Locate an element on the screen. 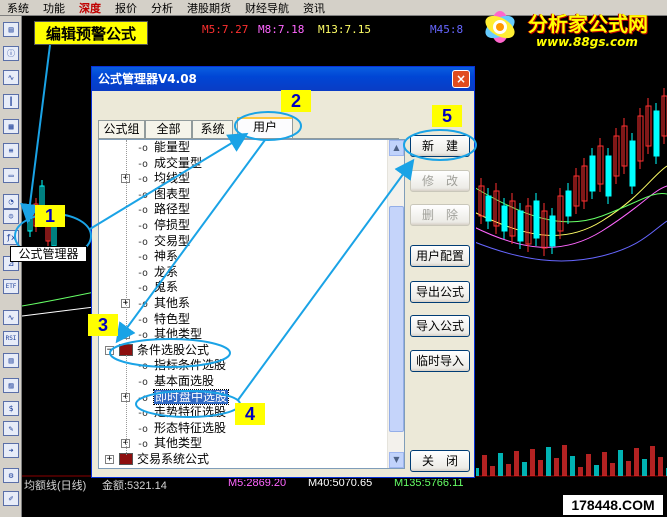  tree-guide-line is located at coordinates (126, 405).